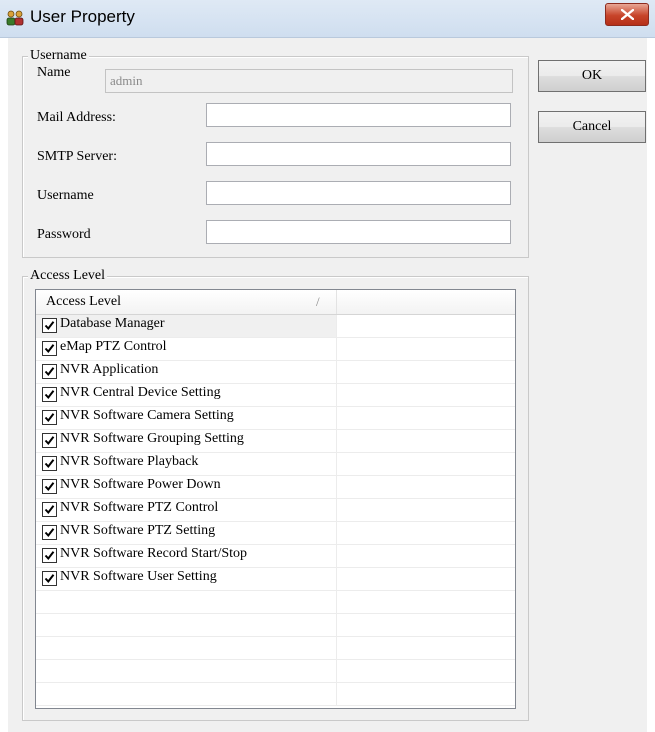 The height and width of the screenshot is (732, 655). Describe the element at coordinates (358, 232) in the screenshot. I see `password-field` at that location.